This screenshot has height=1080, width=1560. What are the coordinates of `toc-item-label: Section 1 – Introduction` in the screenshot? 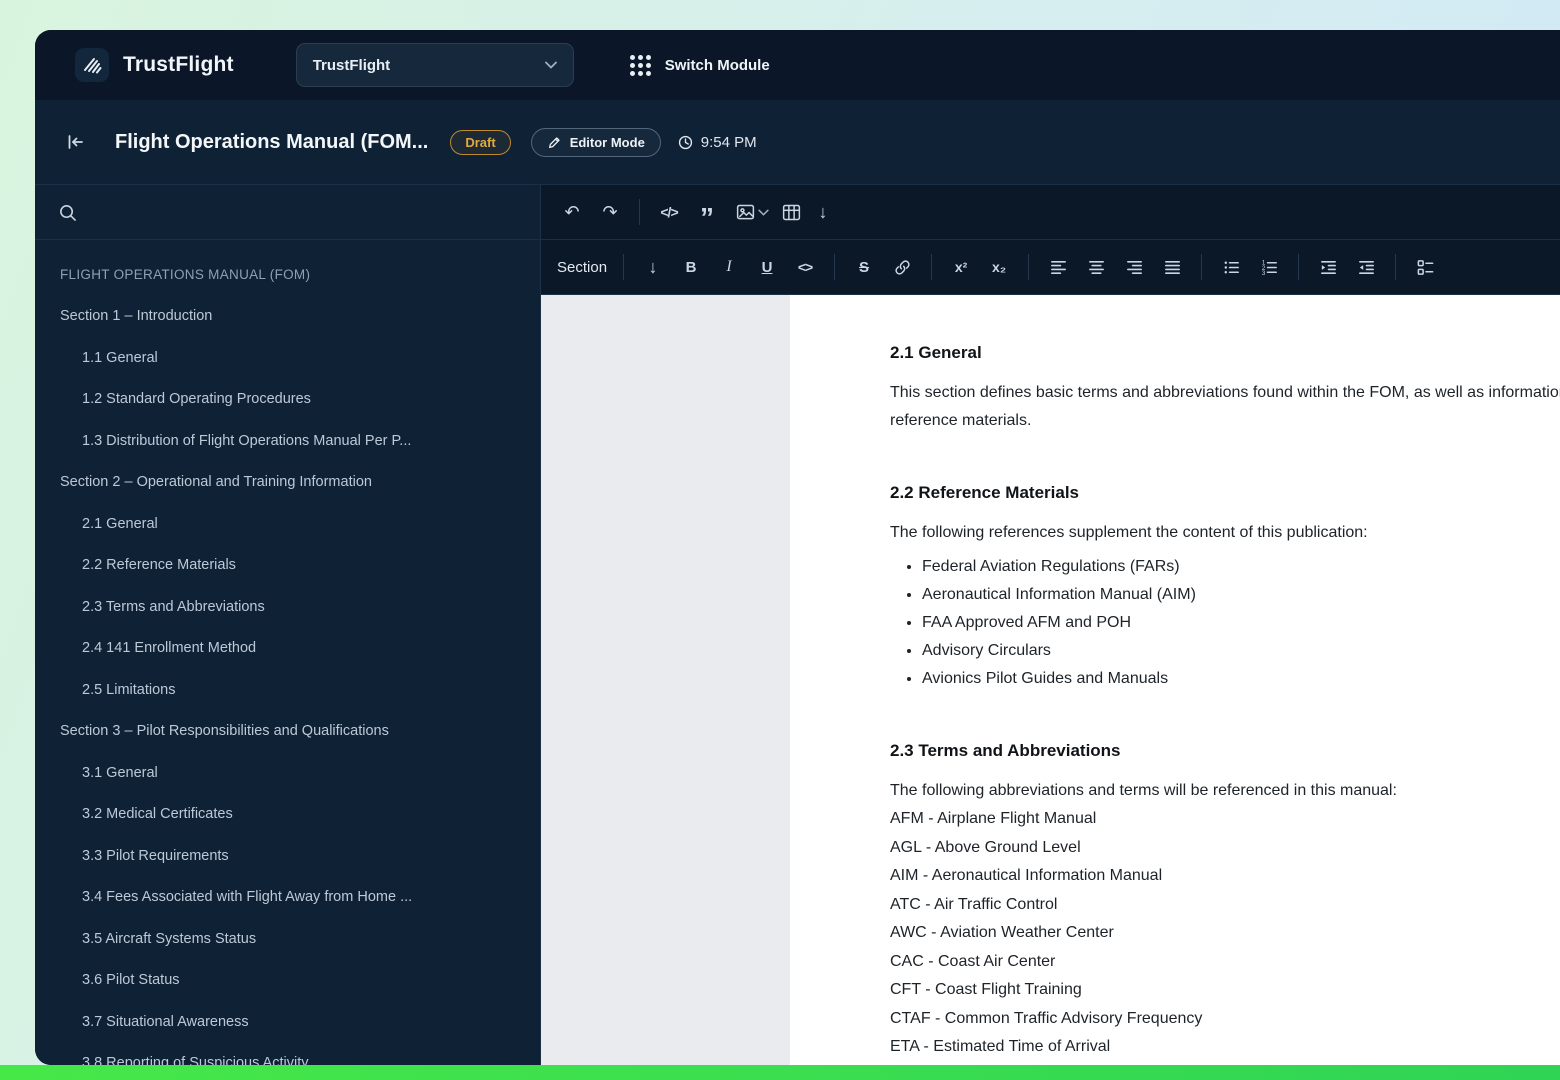 It's located at (136, 316).